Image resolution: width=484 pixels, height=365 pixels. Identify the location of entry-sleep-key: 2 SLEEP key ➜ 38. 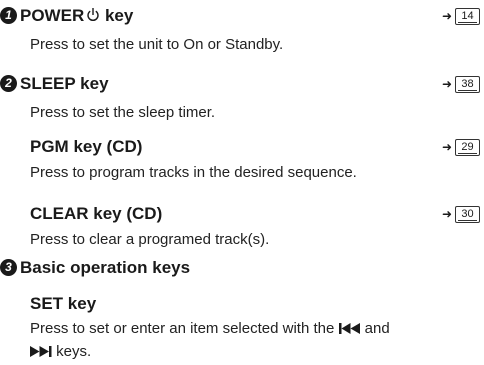
(242, 84).